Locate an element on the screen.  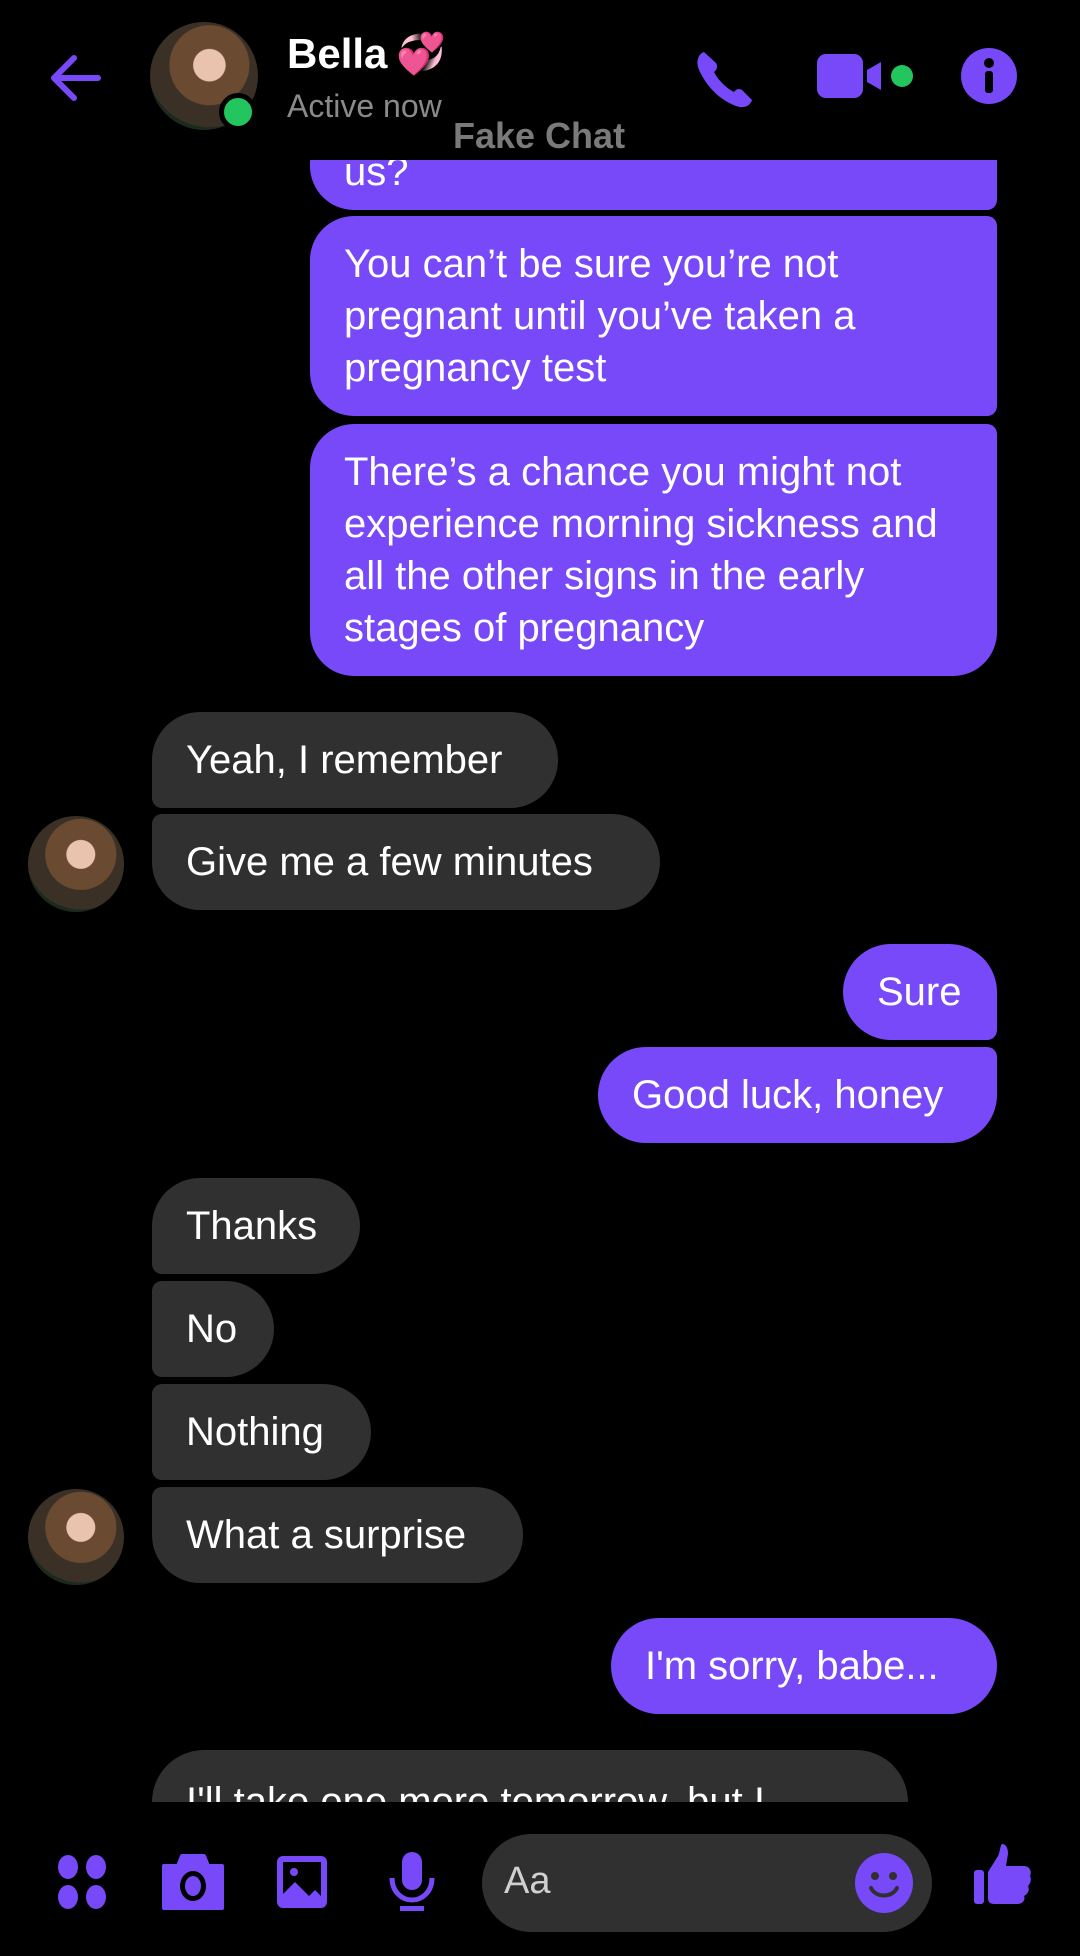
camera-button is located at coordinates (193, 1884).